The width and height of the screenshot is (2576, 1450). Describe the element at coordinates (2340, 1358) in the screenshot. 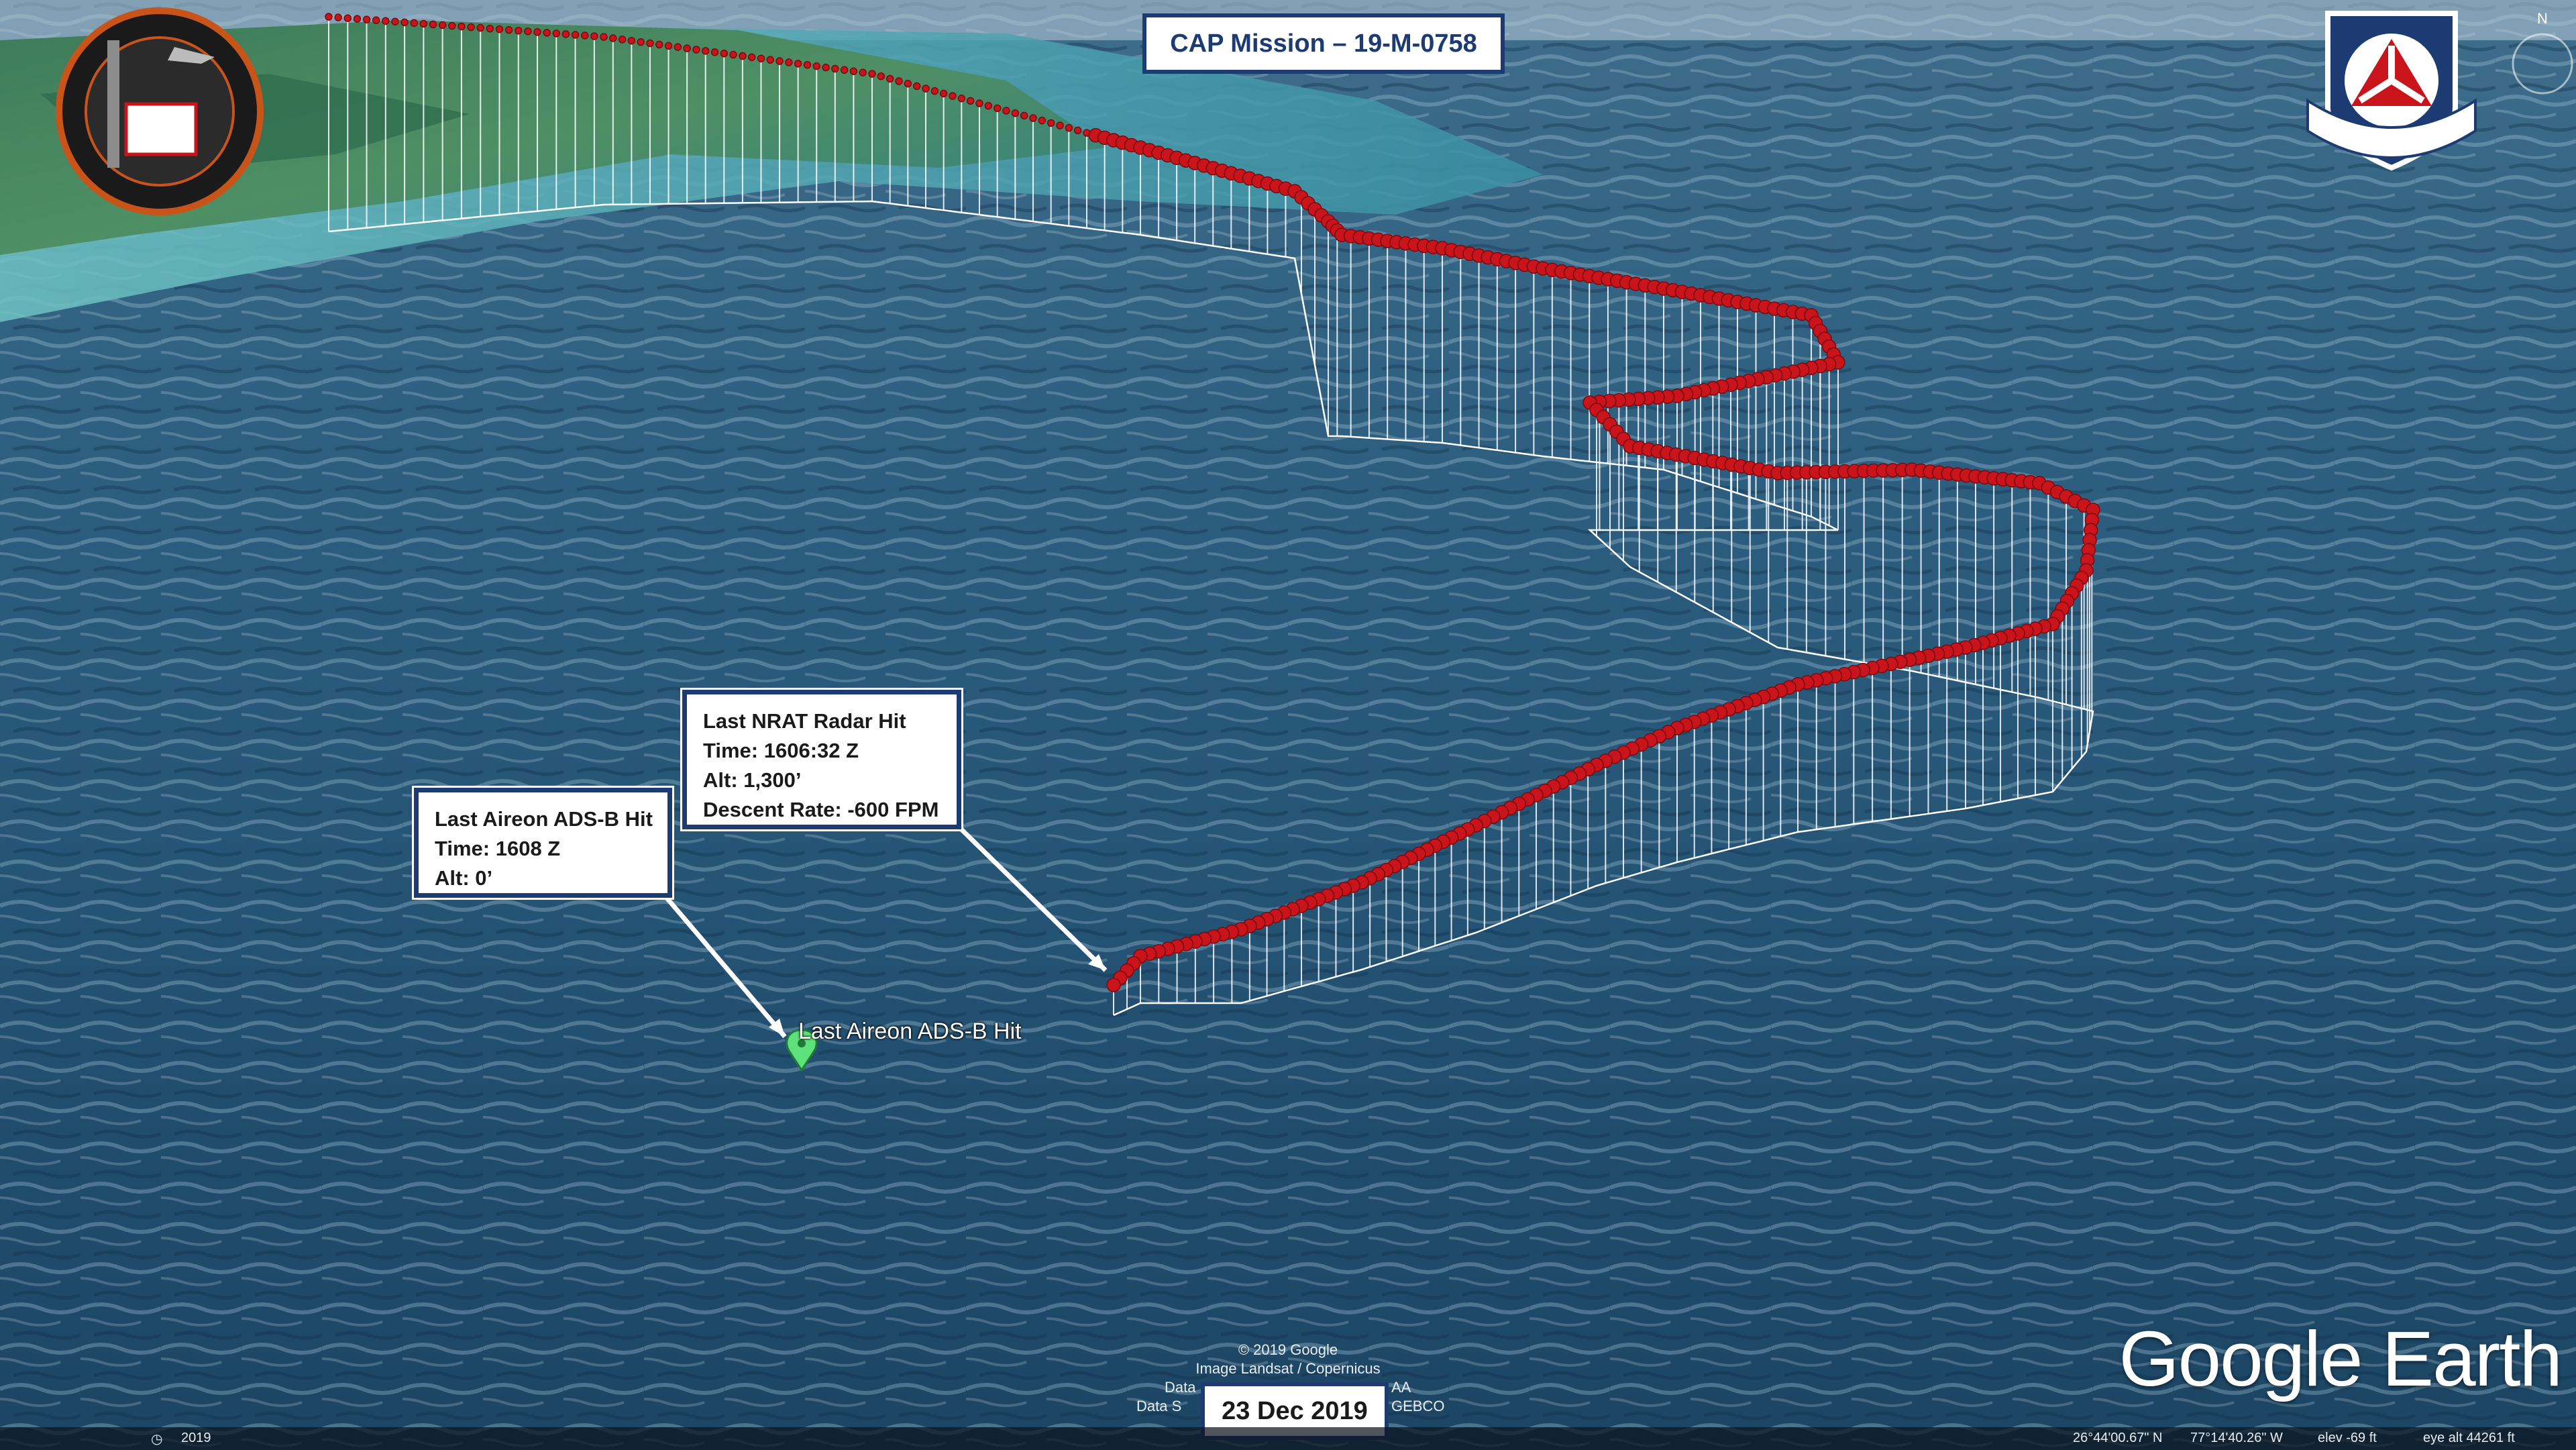

I see `google-earth-logo: Google Earth` at that location.